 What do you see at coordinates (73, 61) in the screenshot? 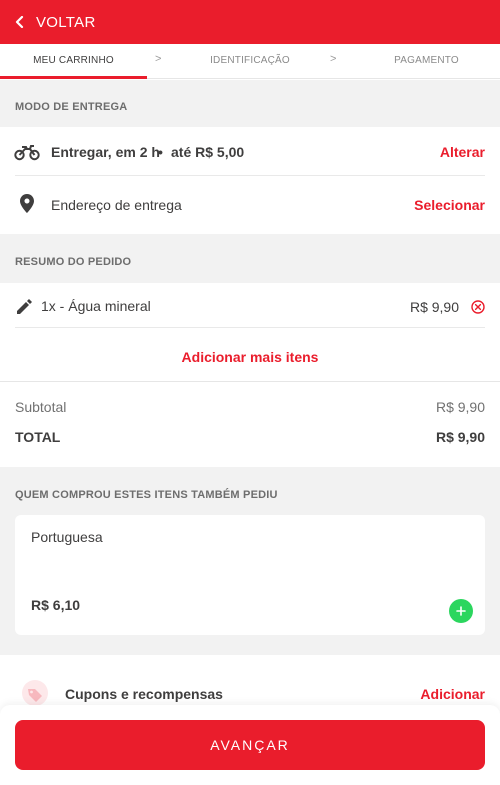
I see `step-cart: MEU CARRINHO` at bounding box center [73, 61].